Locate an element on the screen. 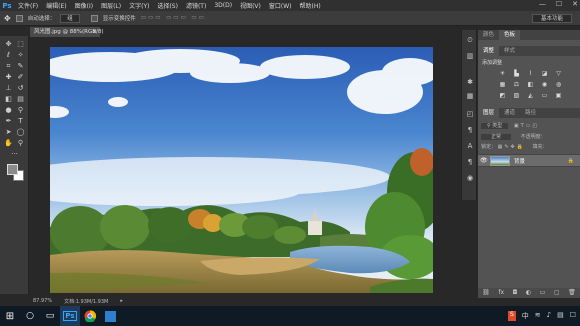  more-tools-icon: ··· is located at coordinates (14, 154).